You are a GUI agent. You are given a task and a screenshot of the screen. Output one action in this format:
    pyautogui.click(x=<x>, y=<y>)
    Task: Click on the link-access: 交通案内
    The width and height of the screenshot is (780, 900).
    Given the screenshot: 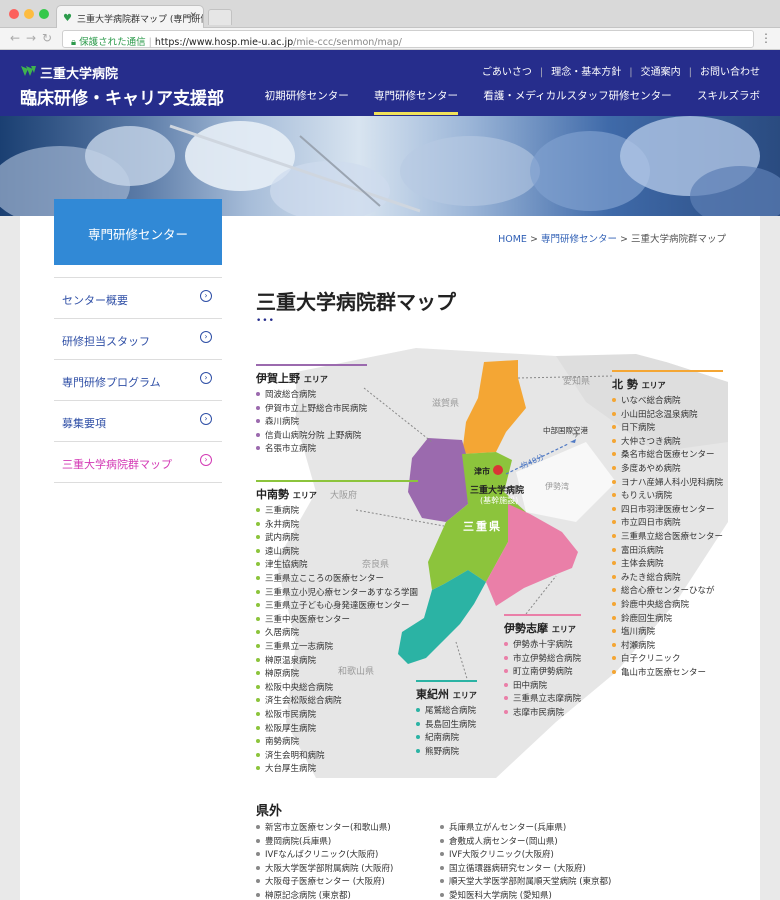 What is the action you would take?
    pyautogui.click(x=661, y=72)
    